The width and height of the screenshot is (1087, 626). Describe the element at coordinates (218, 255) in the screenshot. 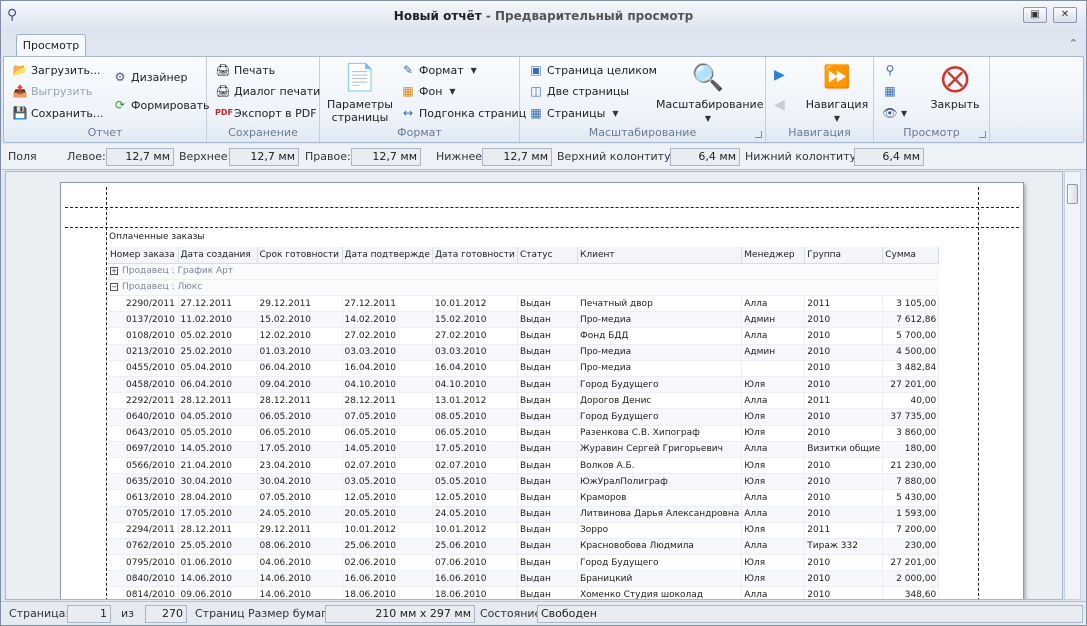

I see `column-header: Дата создания` at that location.